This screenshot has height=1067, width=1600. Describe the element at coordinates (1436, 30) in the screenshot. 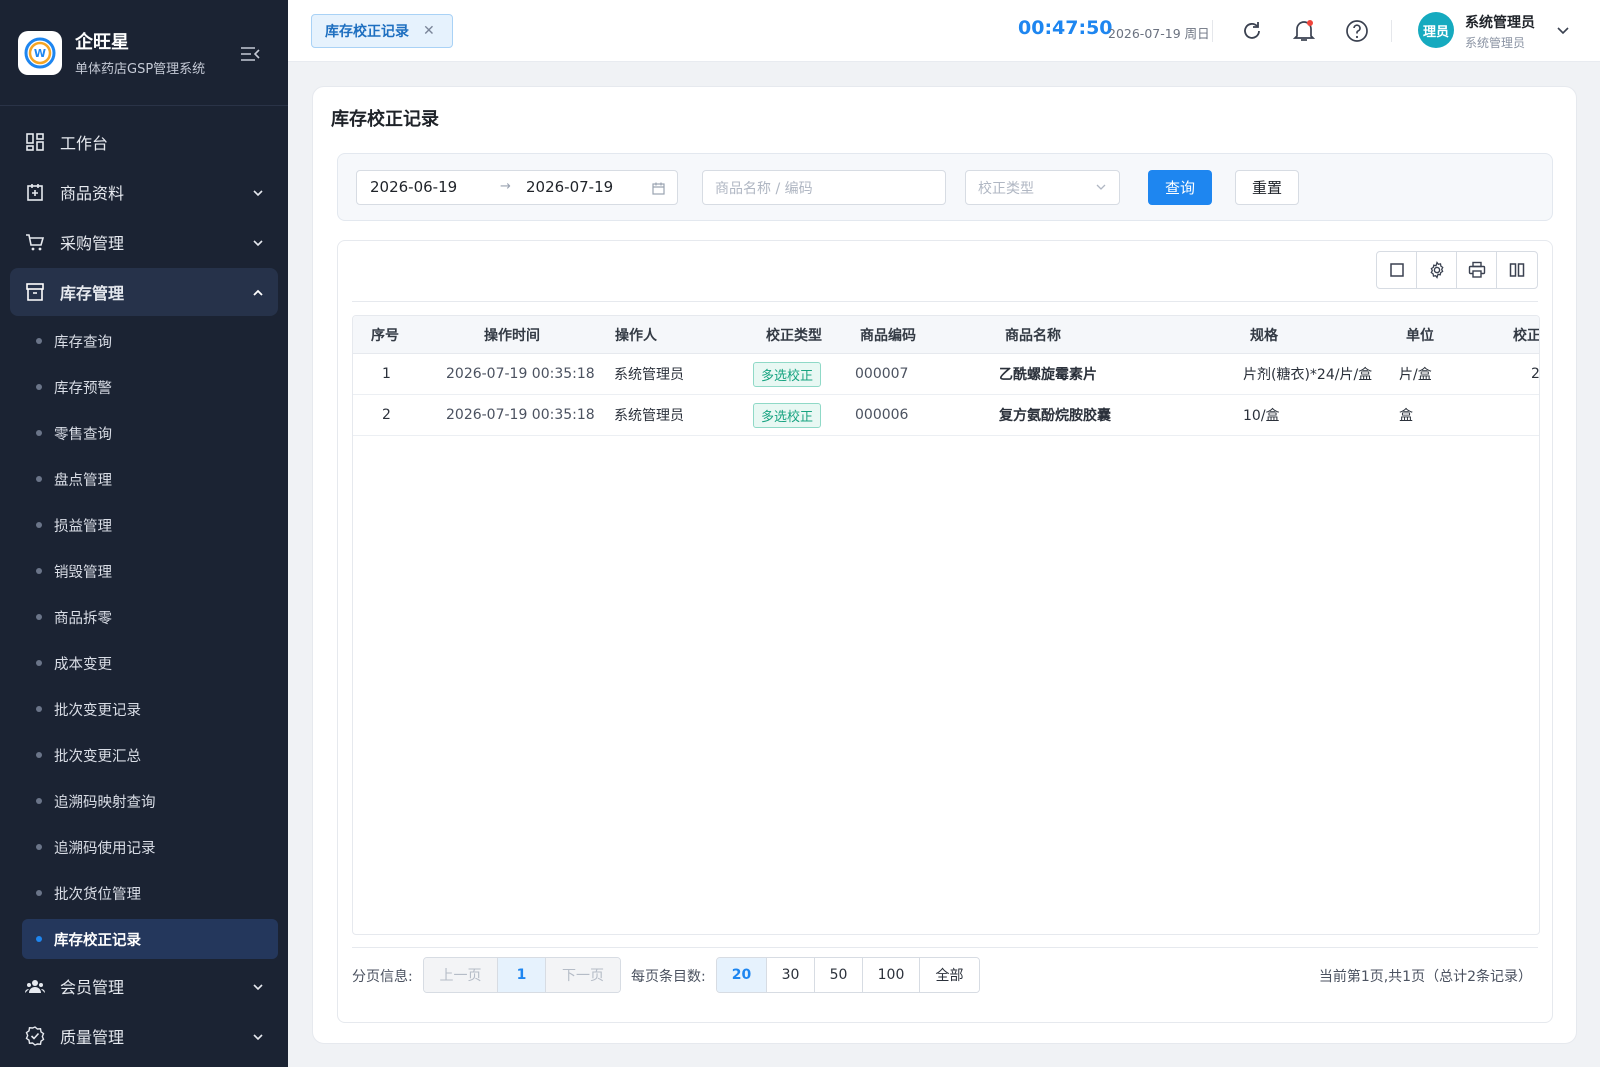

I see `avatar: 理员` at that location.